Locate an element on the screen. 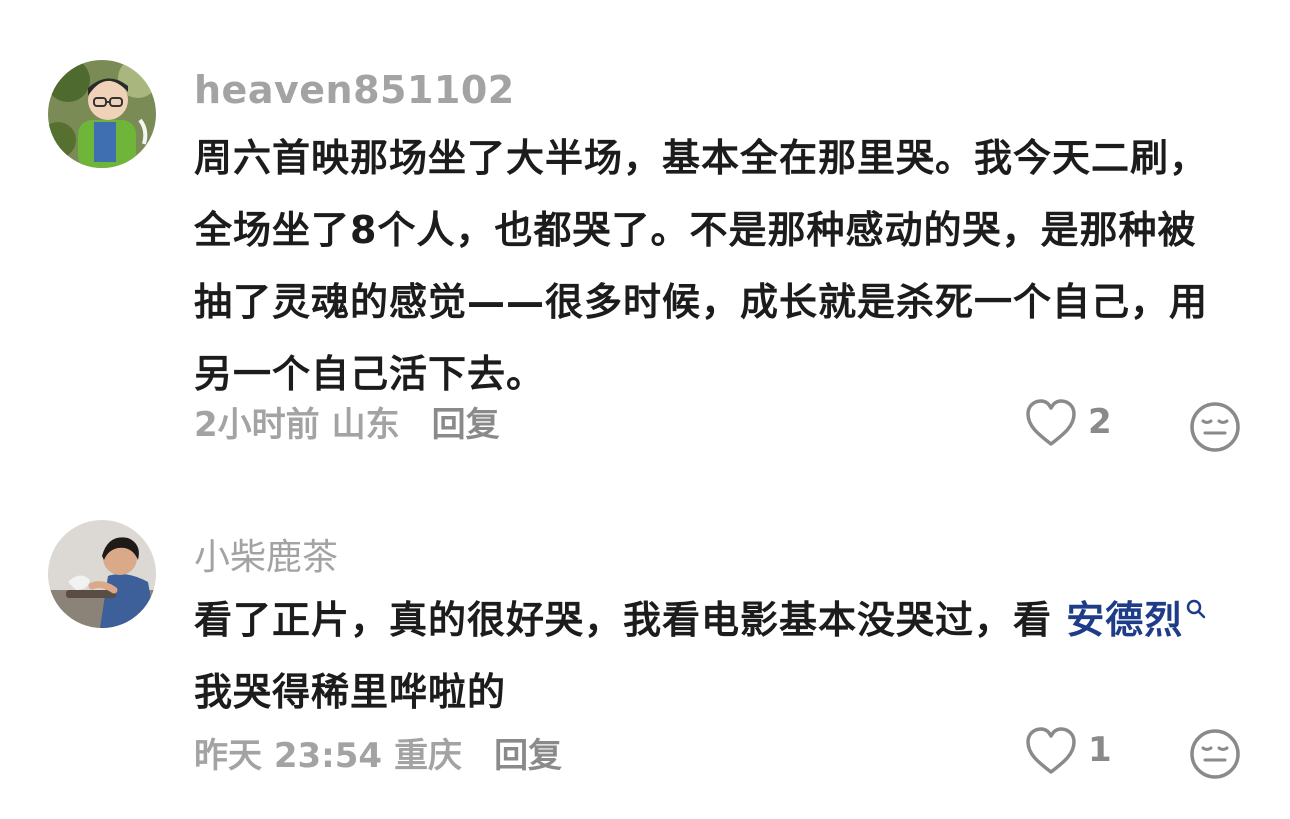  comment-meta: 昨天 23:54 重庆 回复 is located at coordinates (378, 752).